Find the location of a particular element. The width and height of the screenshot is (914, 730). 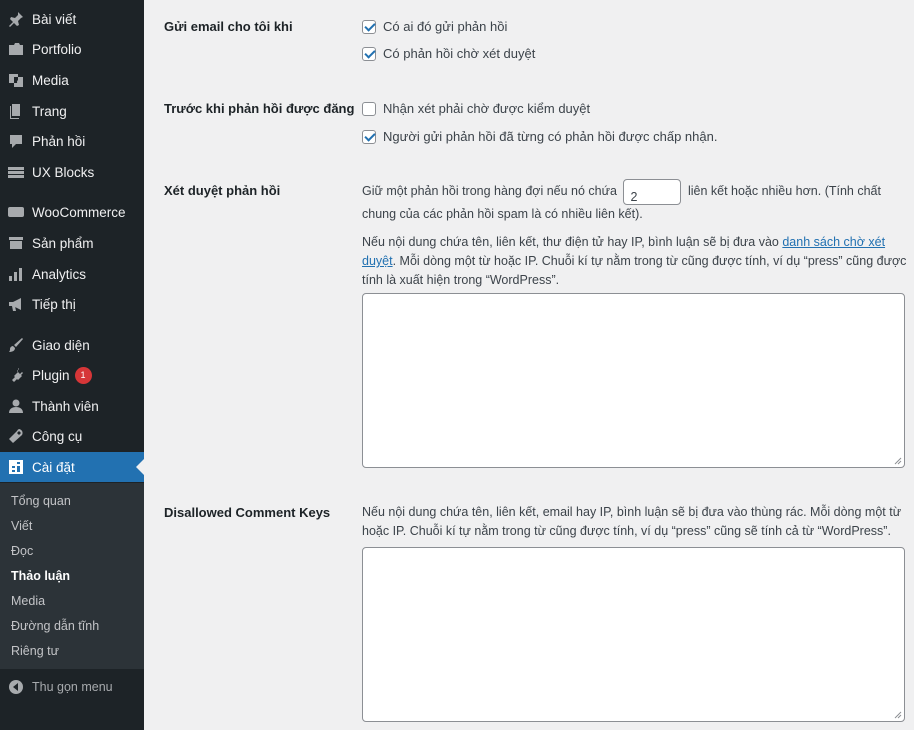

menu-label: Tiếp thị is located at coordinates (54, 304).